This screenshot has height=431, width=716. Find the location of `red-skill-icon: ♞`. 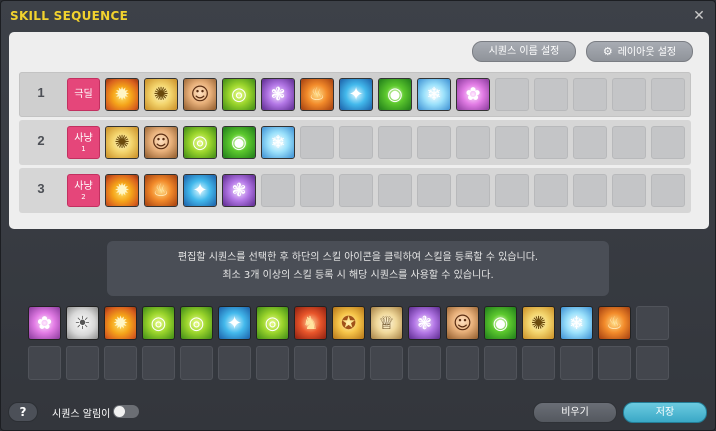

red-skill-icon: ♞ is located at coordinates (310, 323).